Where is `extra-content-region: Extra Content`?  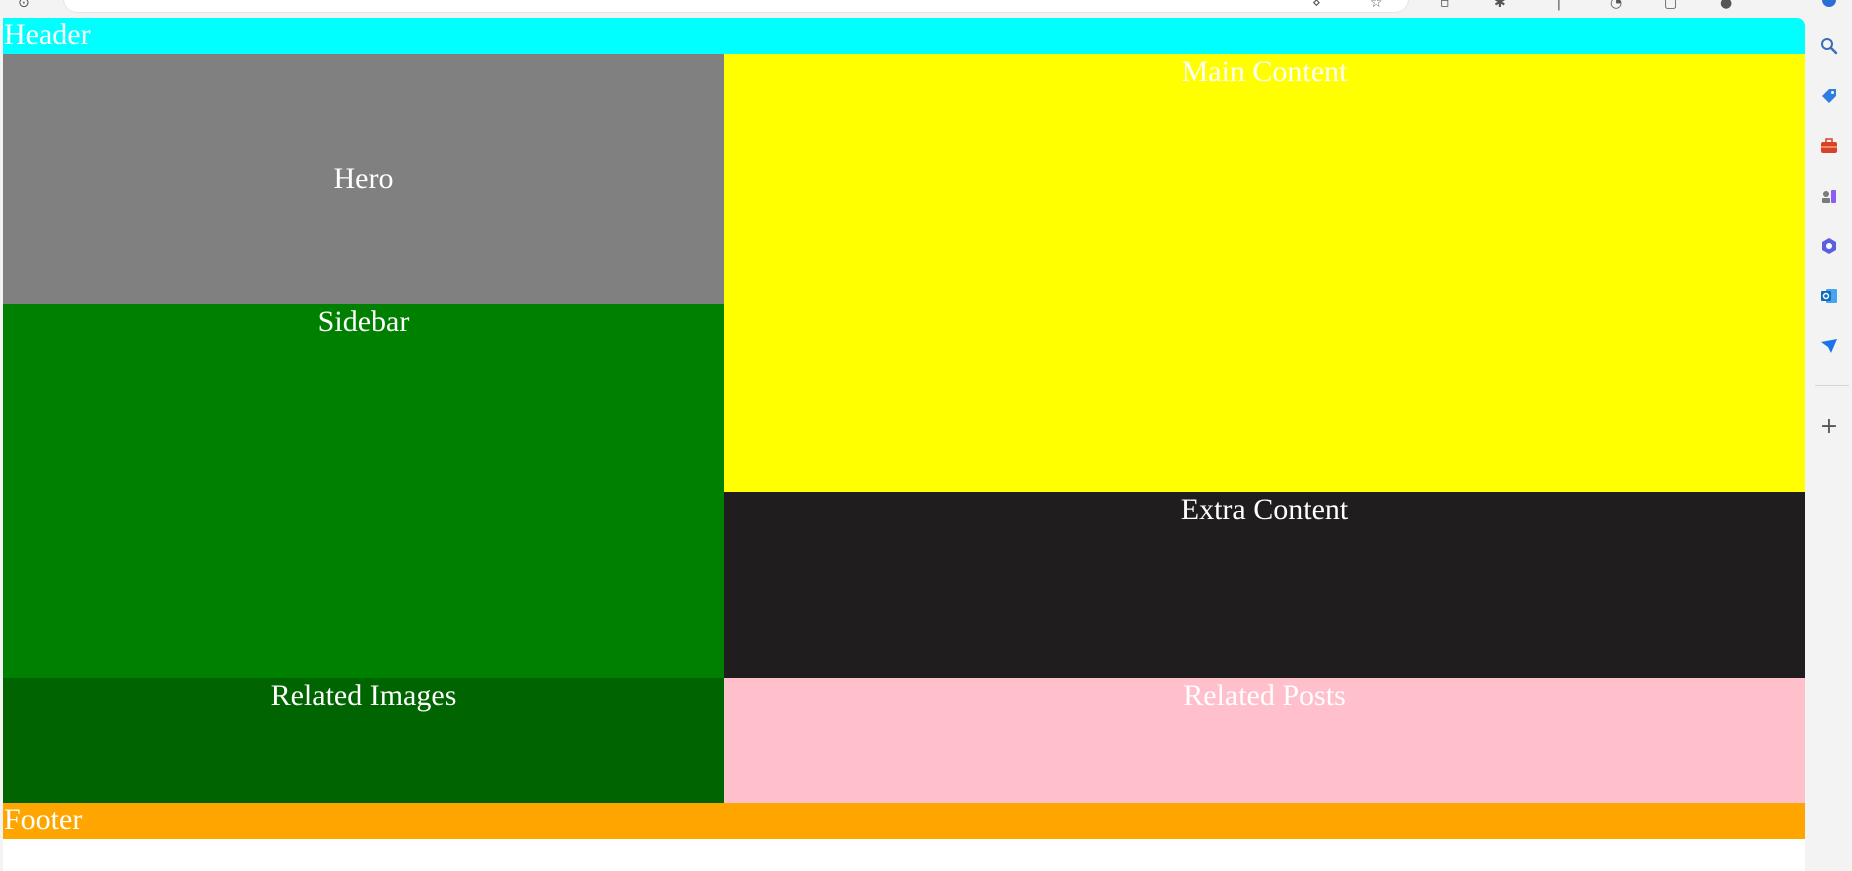
extra-content-region: Extra Content is located at coordinates (1264, 585).